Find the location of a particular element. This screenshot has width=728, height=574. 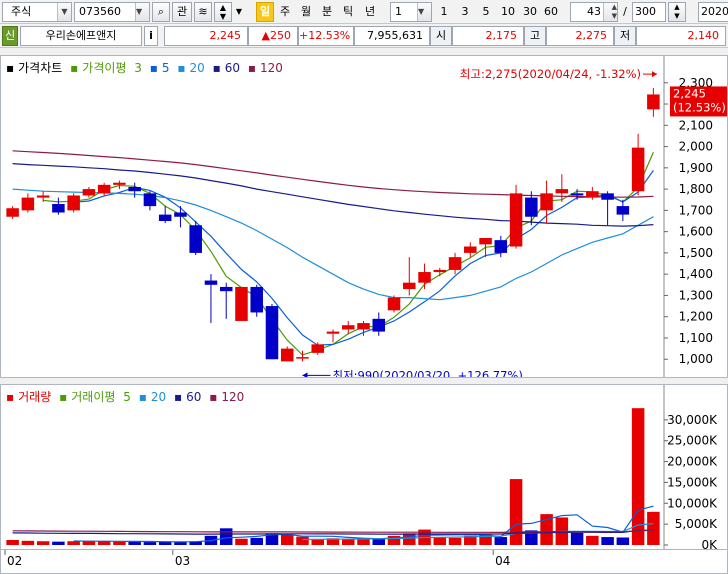

price-tick-label: 1,300 is located at coordinates (696, 295).